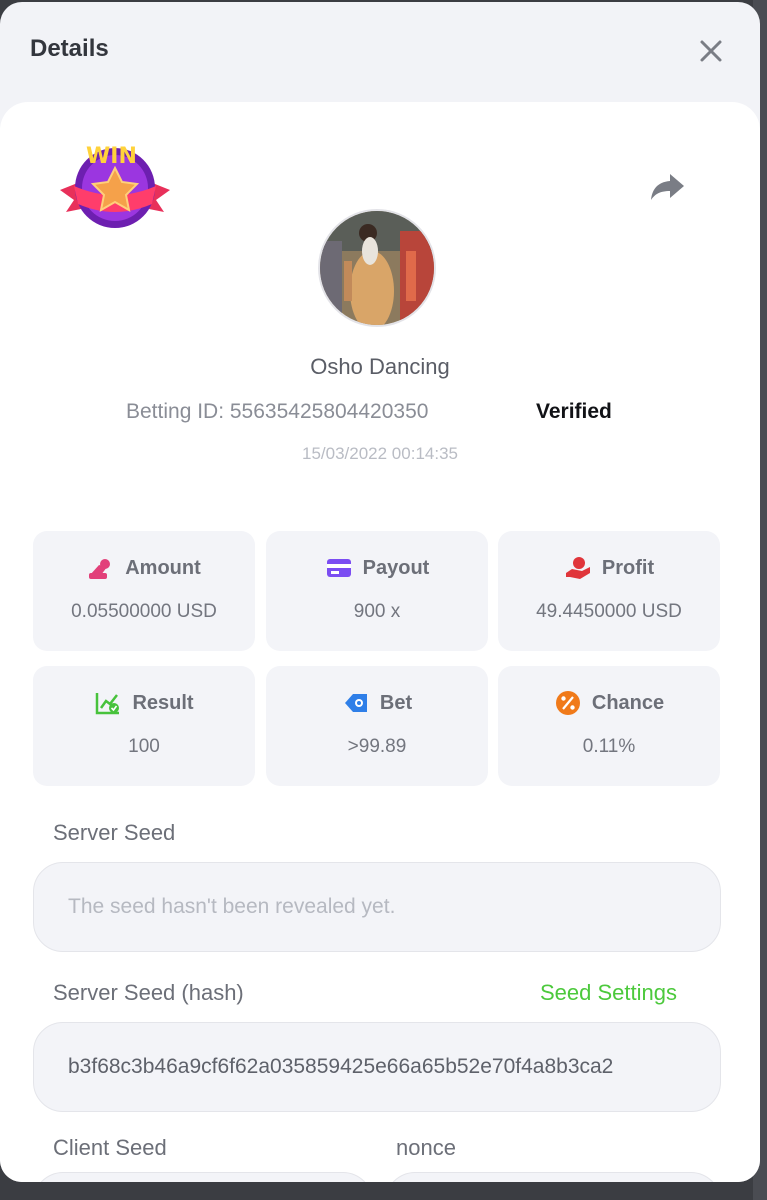 The width and height of the screenshot is (767, 1200). I want to click on server-seed-hash-label: Server Seed (hash), so click(148, 992).